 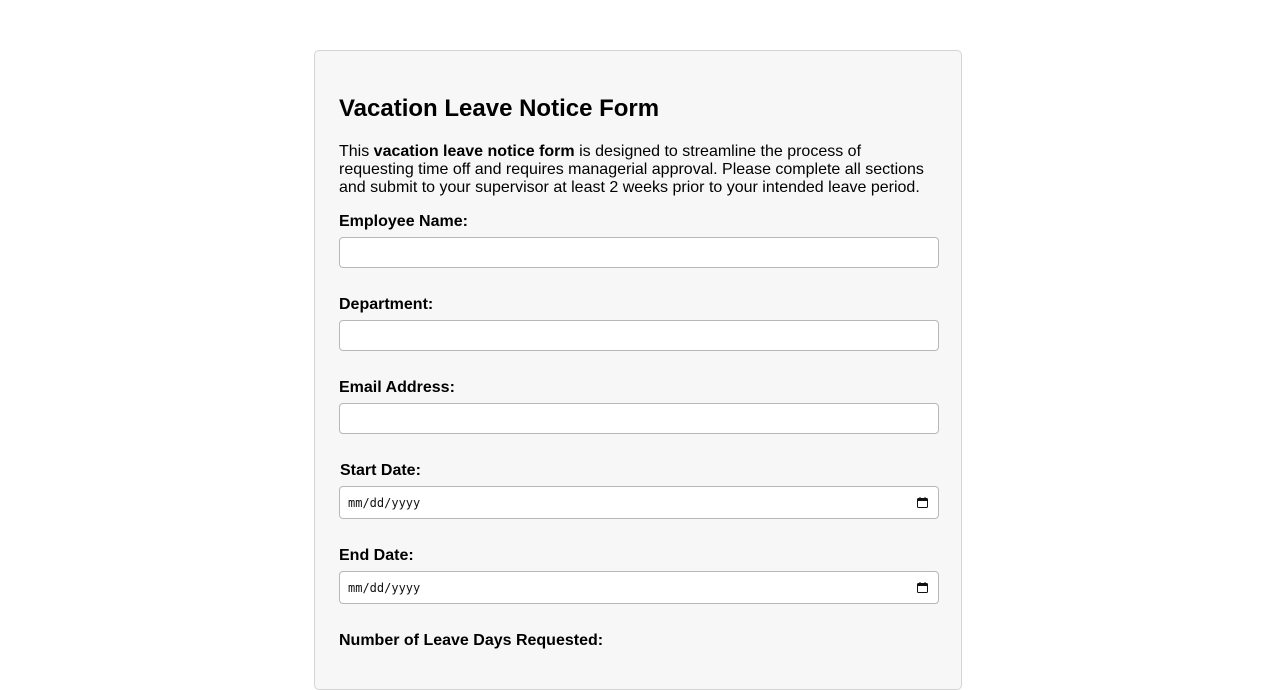 What do you see at coordinates (639, 418) in the screenshot?
I see `email-input` at bounding box center [639, 418].